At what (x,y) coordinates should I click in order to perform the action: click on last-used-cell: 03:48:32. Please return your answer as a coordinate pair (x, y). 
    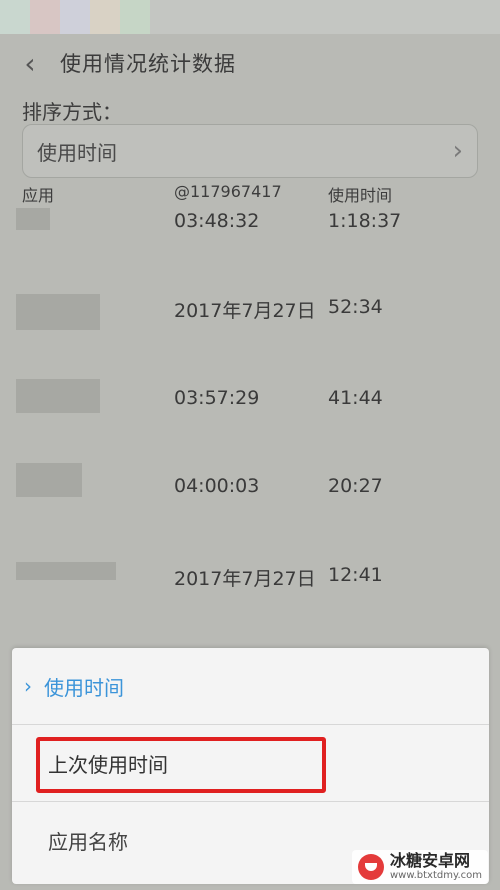
    Looking at the image, I should click on (217, 221).